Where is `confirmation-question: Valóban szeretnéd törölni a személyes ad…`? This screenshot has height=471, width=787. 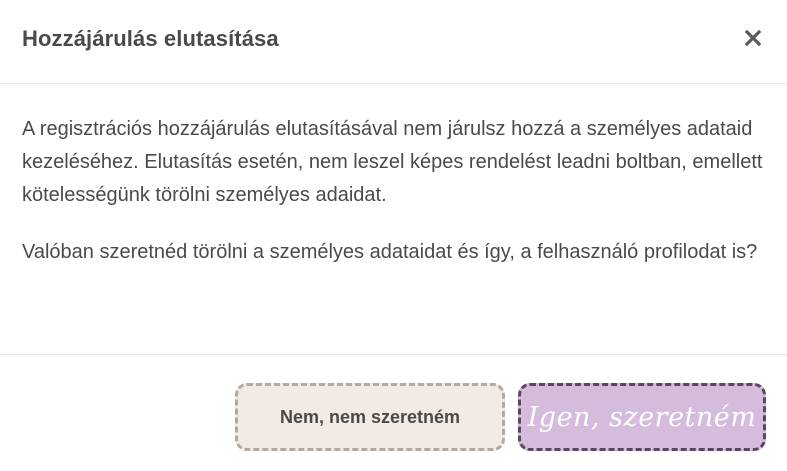 confirmation-question: Valóban szeretnéd törölni a személyes ad… is located at coordinates (390, 252).